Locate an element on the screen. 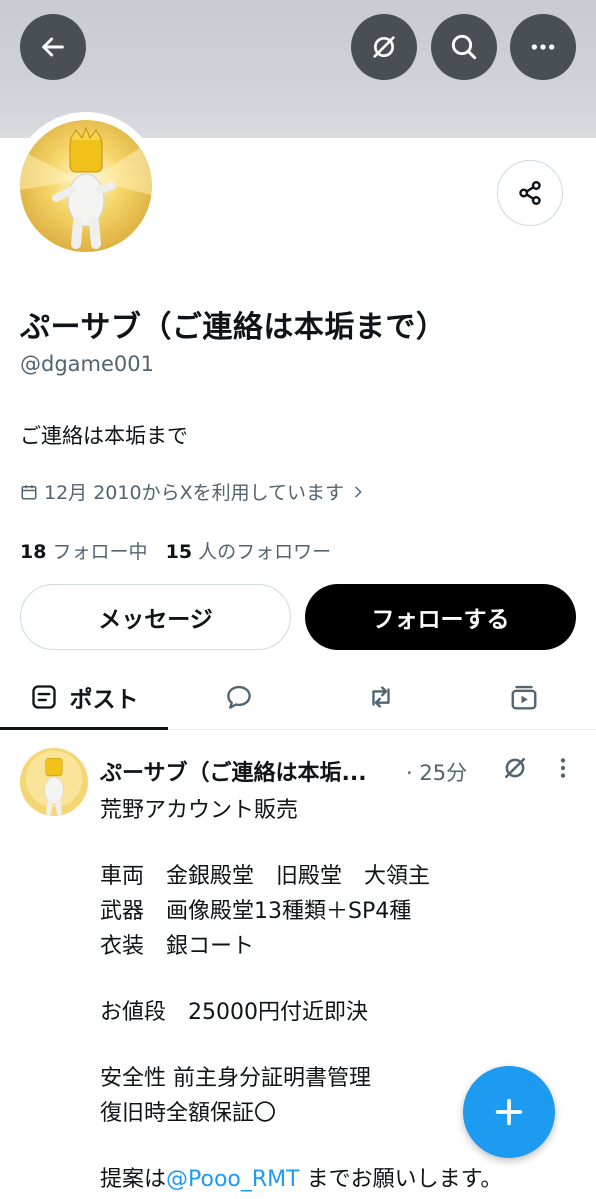 This screenshot has width=596, height=1199. follow-button: フォローする is located at coordinates (440, 617).